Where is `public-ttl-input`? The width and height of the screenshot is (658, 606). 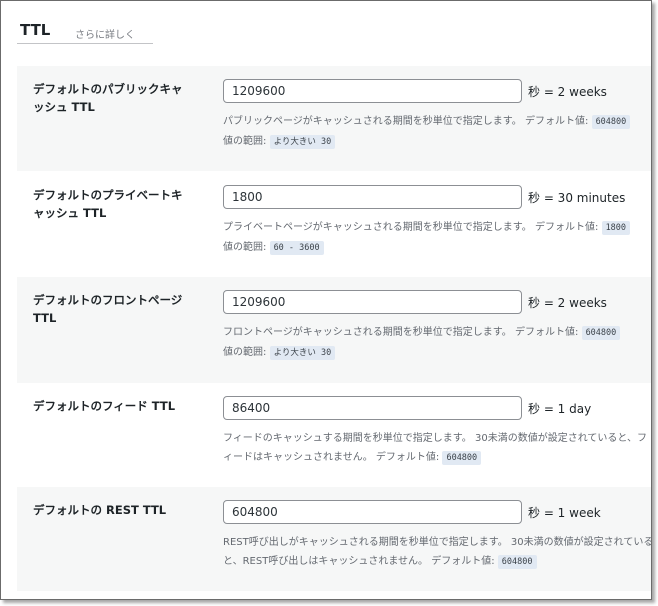
public-ttl-input is located at coordinates (372, 91).